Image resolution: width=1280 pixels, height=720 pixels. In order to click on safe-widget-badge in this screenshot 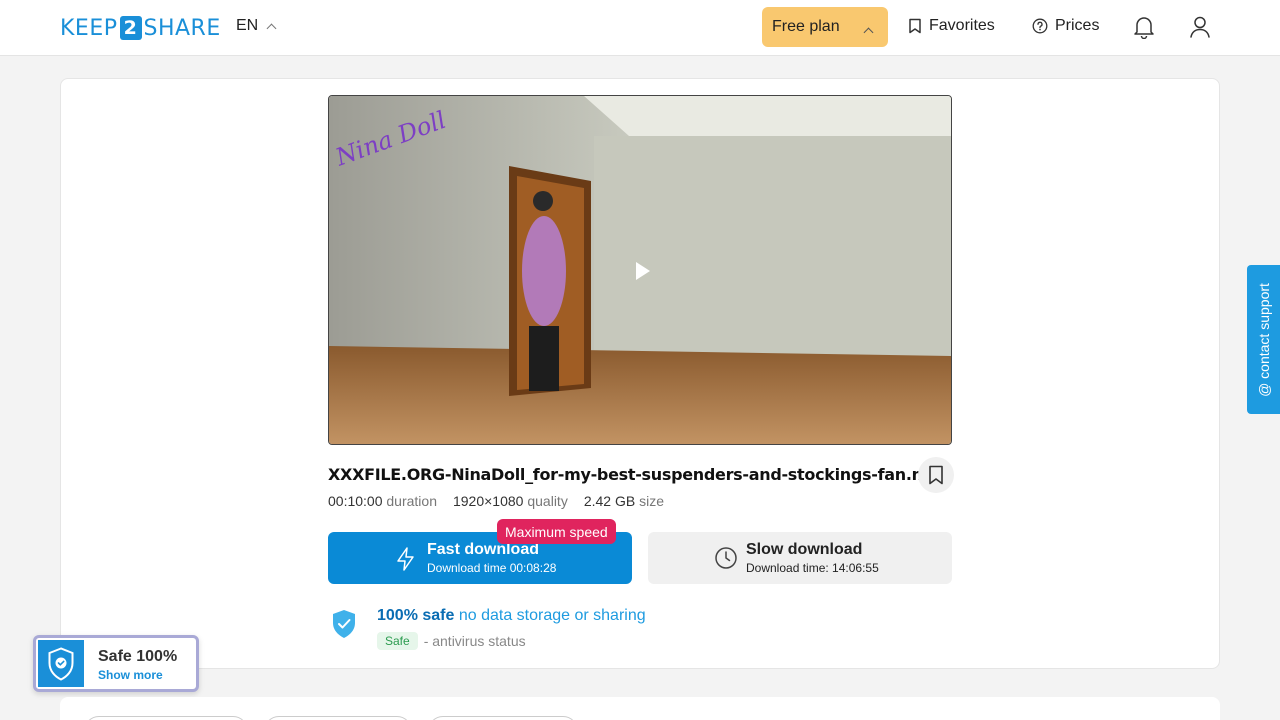, I will do `click(61, 663)`.